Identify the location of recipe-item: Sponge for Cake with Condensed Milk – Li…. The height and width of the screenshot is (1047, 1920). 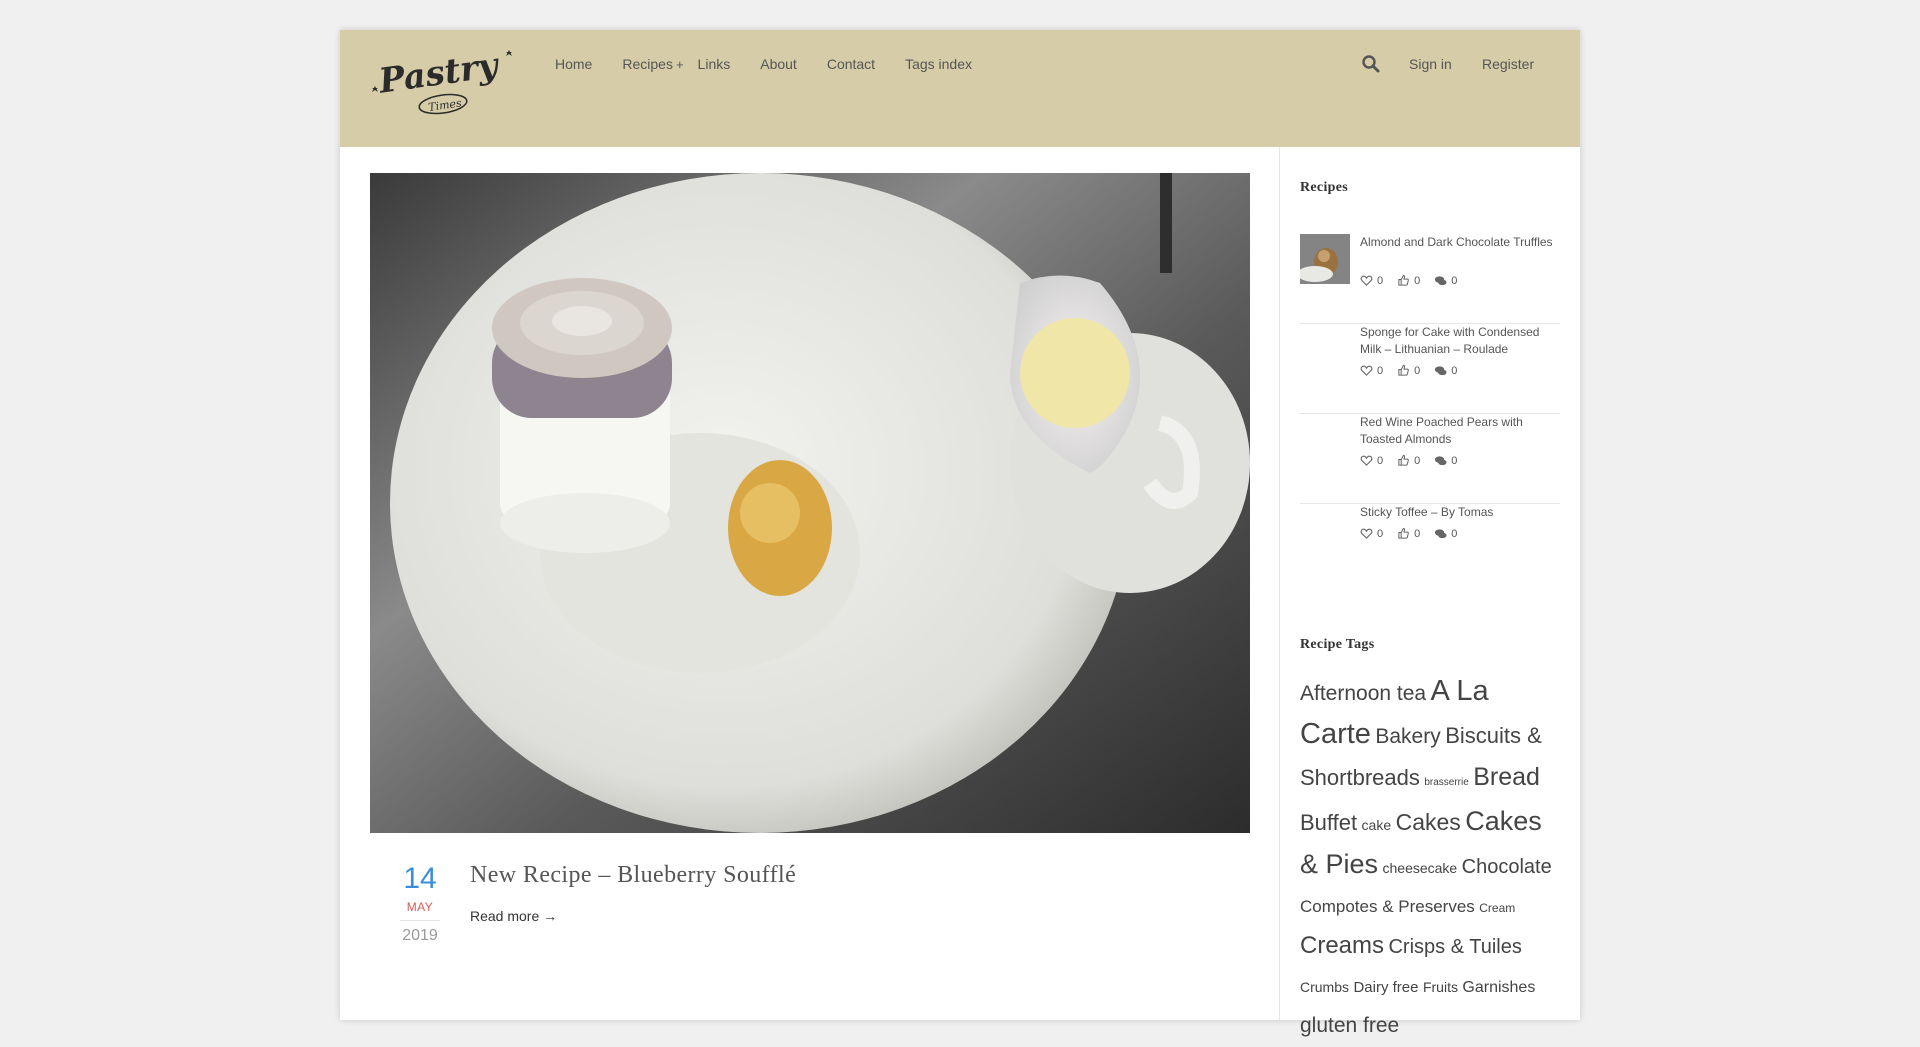
(1430, 369).